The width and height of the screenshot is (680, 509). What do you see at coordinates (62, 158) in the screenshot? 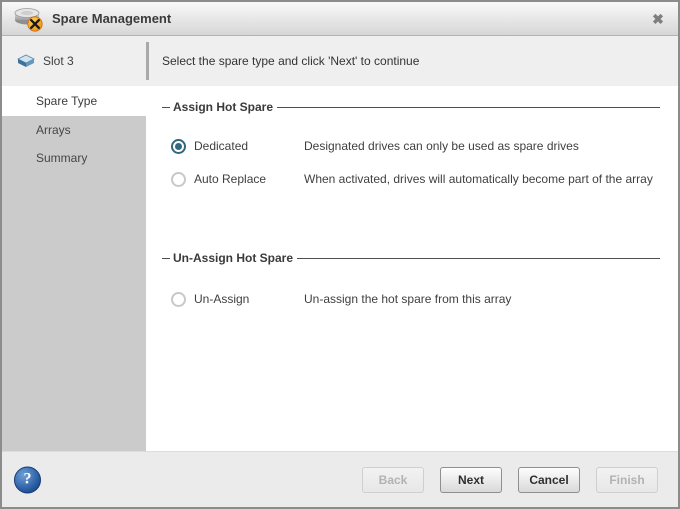
I see `sidebar-item-label: Summary` at bounding box center [62, 158].